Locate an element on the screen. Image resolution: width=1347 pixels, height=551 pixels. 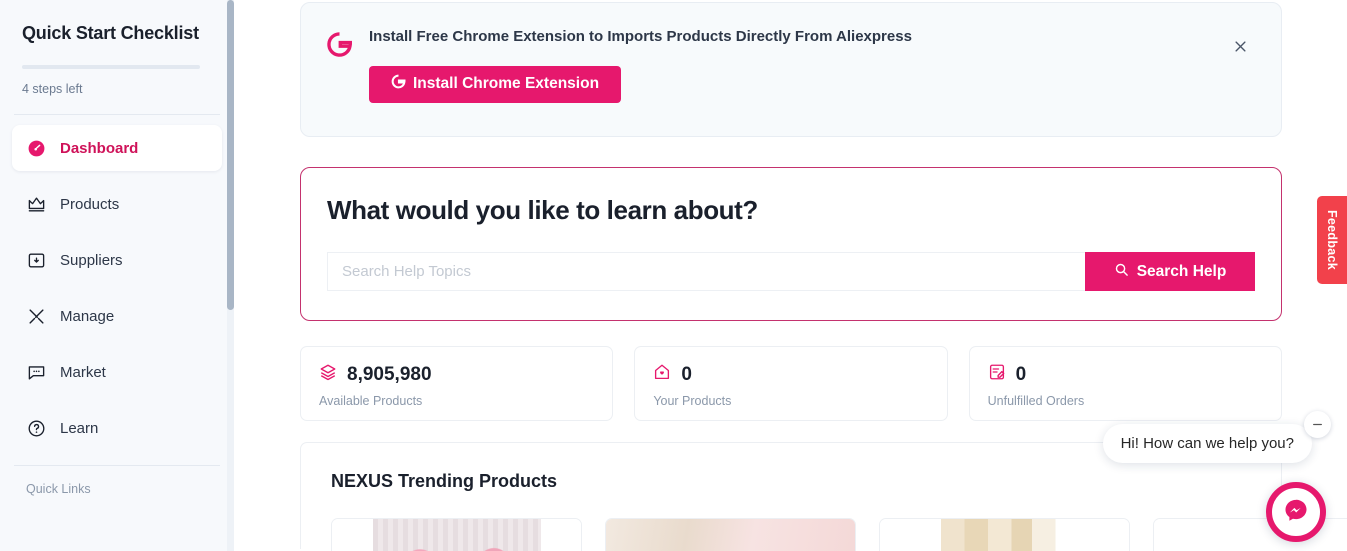
help-search-row: Search Help is located at coordinates (791, 271).